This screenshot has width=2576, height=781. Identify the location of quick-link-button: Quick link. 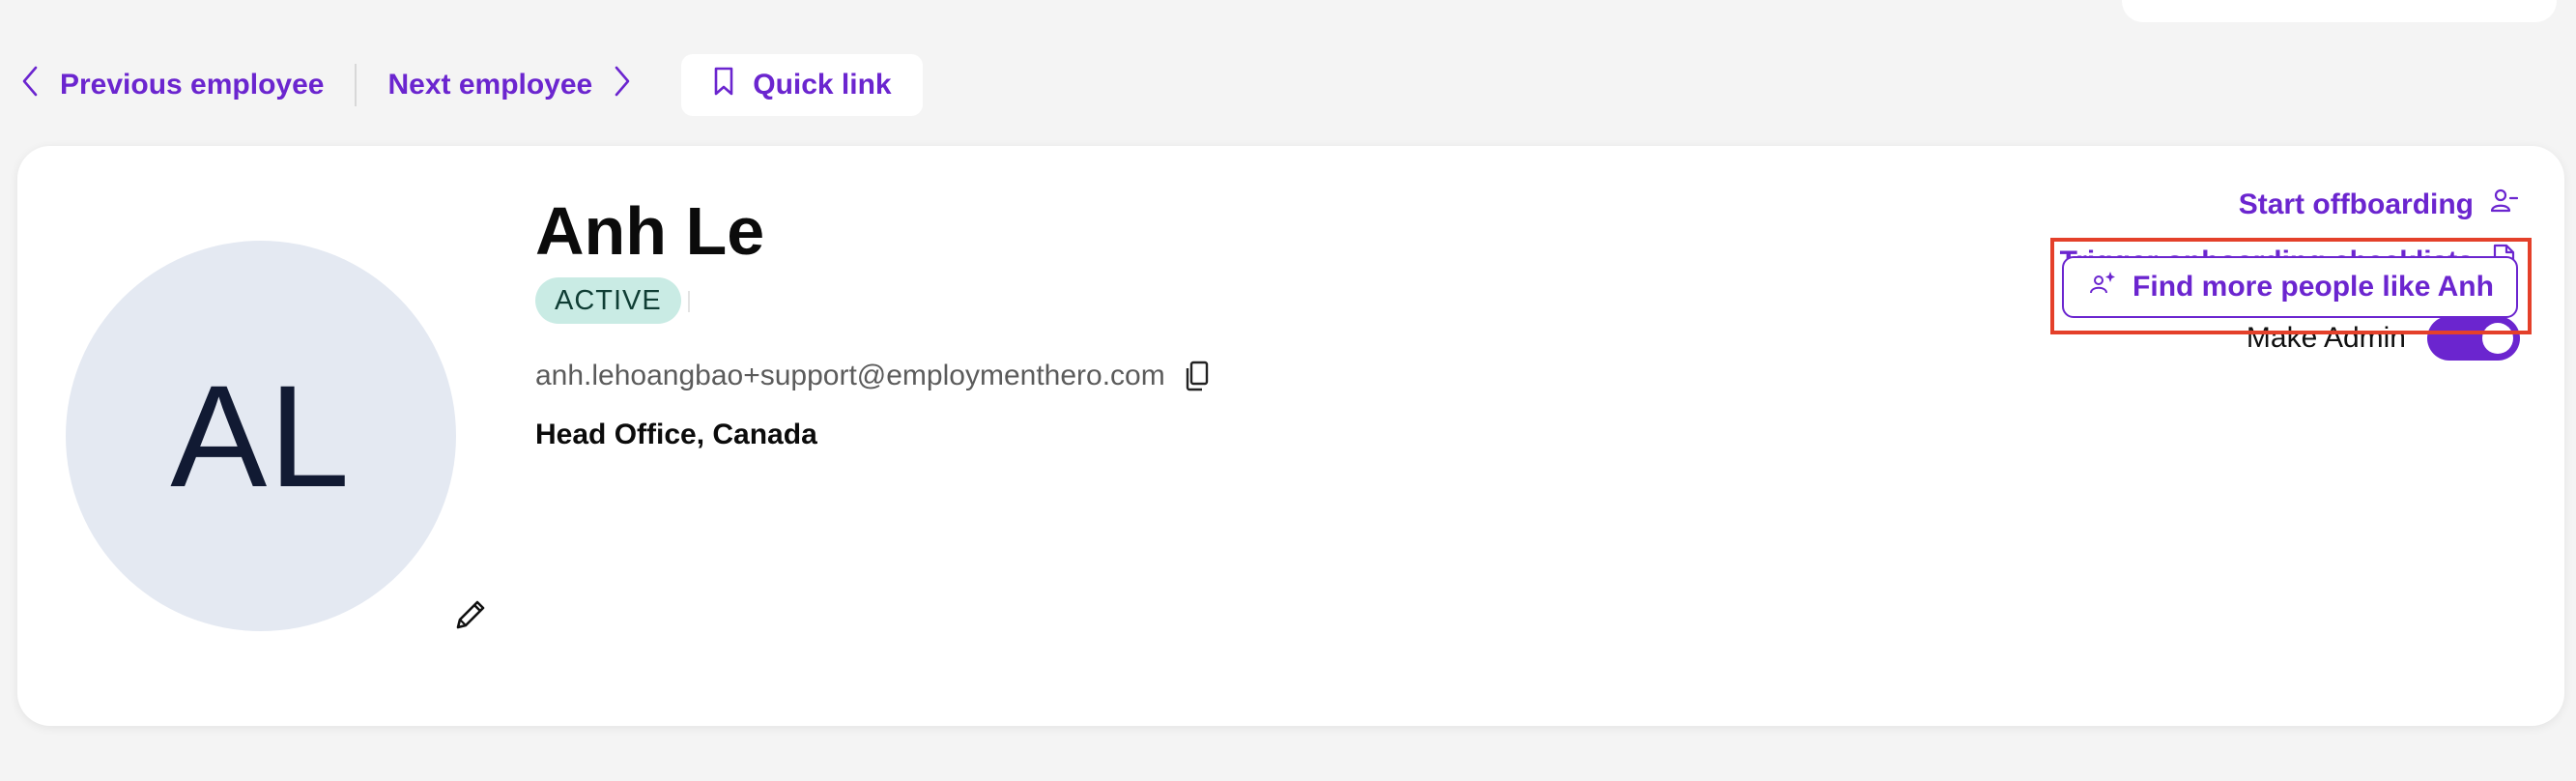
(802, 85).